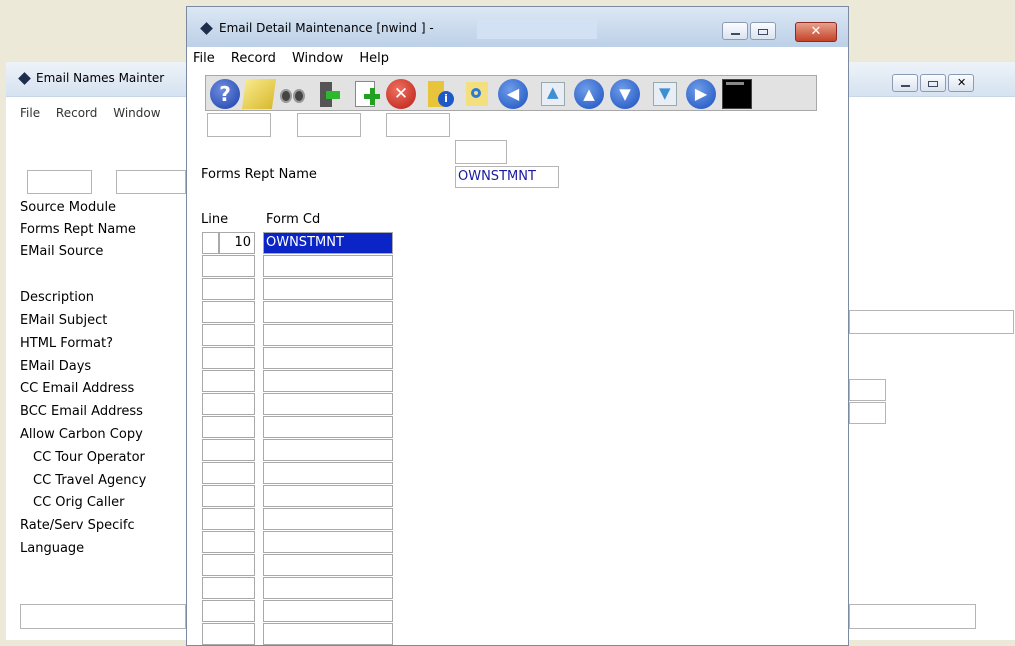  What do you see at coordinates (665, 94) in the screenshot?
I see `next-page-icon: ▼` at bounding box center [665, 94].